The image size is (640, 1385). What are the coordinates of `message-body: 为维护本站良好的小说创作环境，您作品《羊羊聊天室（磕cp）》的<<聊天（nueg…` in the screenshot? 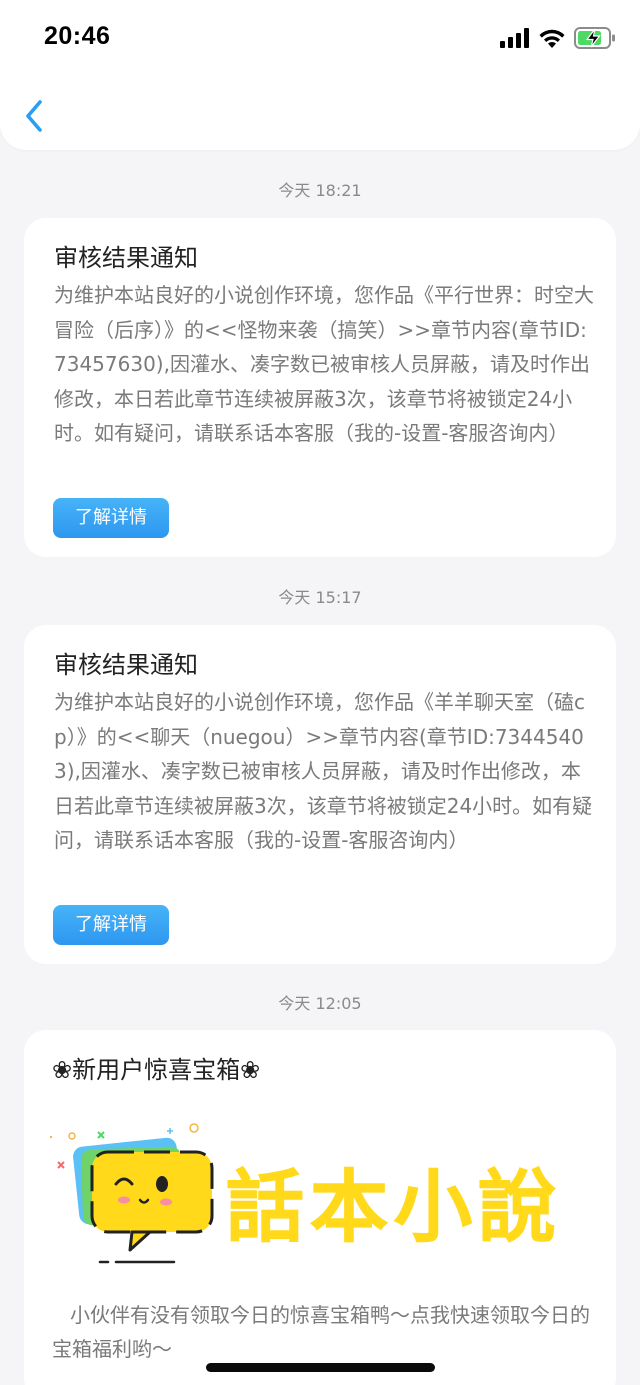 It's located at (323, 771).